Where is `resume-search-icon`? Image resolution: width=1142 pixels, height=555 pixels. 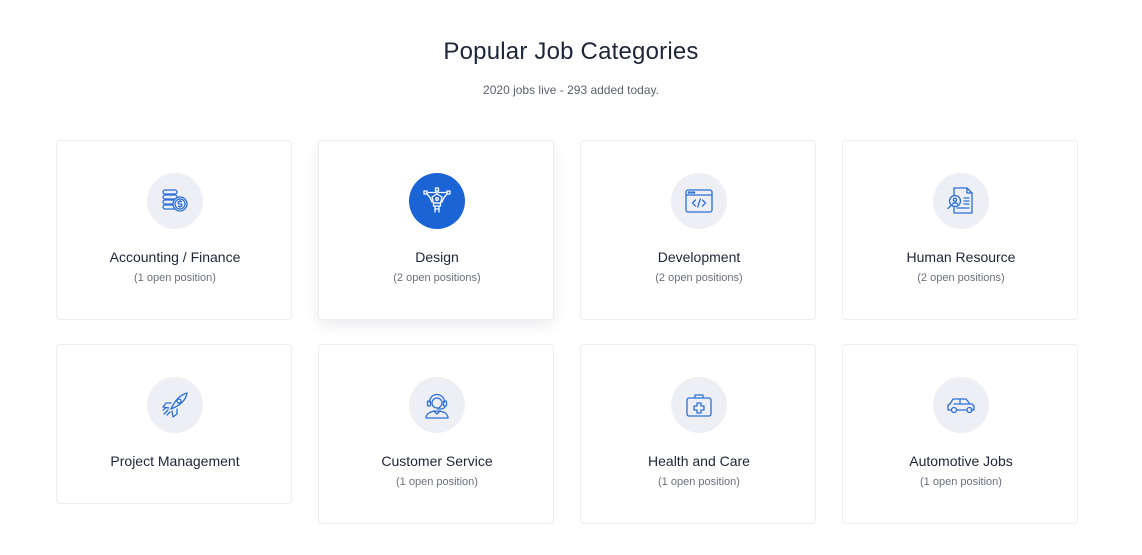
resume-search-icon is located at coordinates (960, 200).